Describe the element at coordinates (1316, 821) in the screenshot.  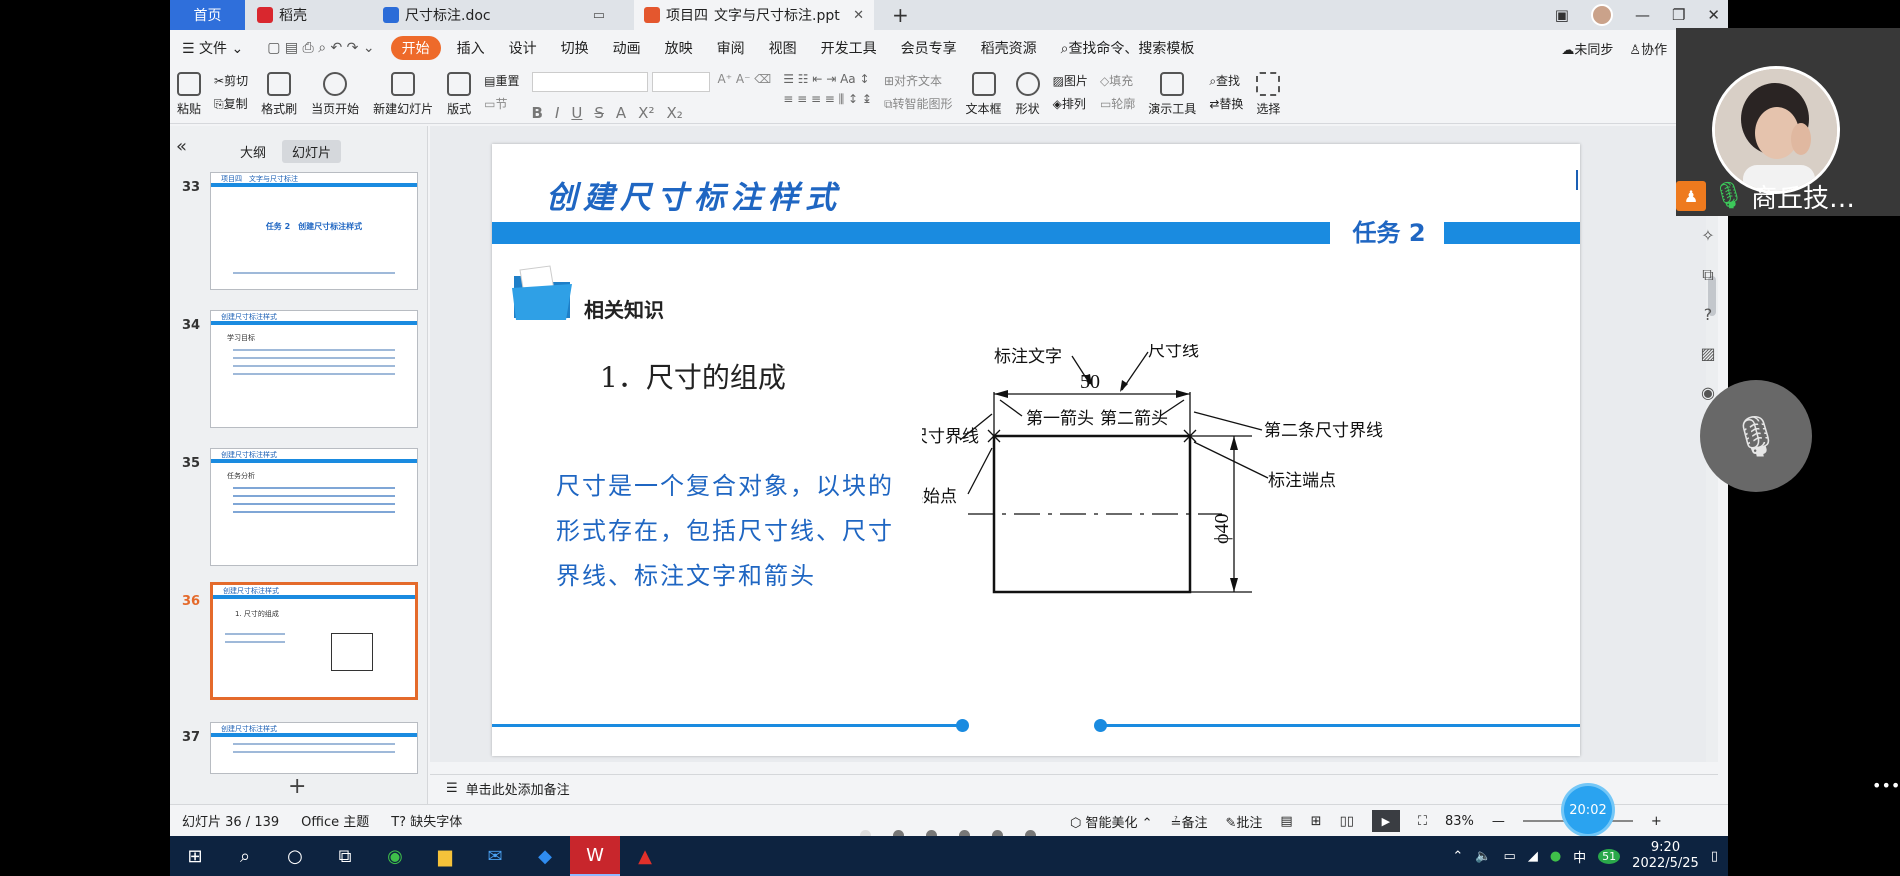
I see `sorter-view-icon: ⊞` at that location.